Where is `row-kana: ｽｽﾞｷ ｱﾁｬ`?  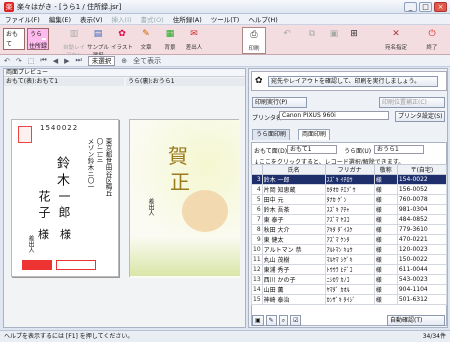
row-kana: ｽｽﾞｷ ｱﾁｬ is located at coordinates (349, 209).